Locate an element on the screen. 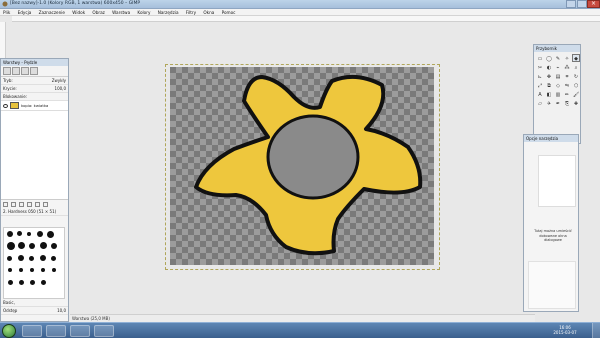  menu-item-filters: Filtry is located at coordinates (191, 12).